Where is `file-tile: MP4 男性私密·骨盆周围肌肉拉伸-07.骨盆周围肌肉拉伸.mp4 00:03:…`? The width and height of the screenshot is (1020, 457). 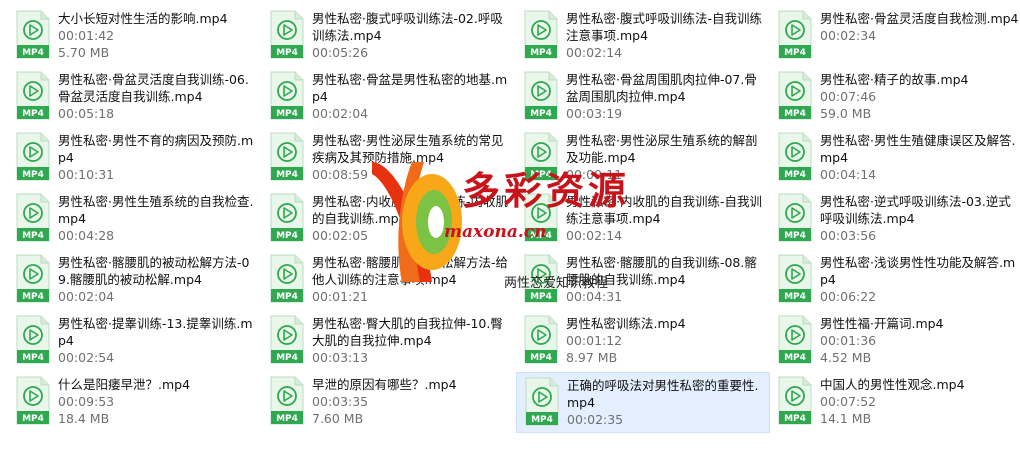 file-tile: MP4 男性私密·骨盆周围肌肉拉伸-07.骨盆周围肌肉拉伸.mp4 00:03:… is located at coordinates (643, 97).